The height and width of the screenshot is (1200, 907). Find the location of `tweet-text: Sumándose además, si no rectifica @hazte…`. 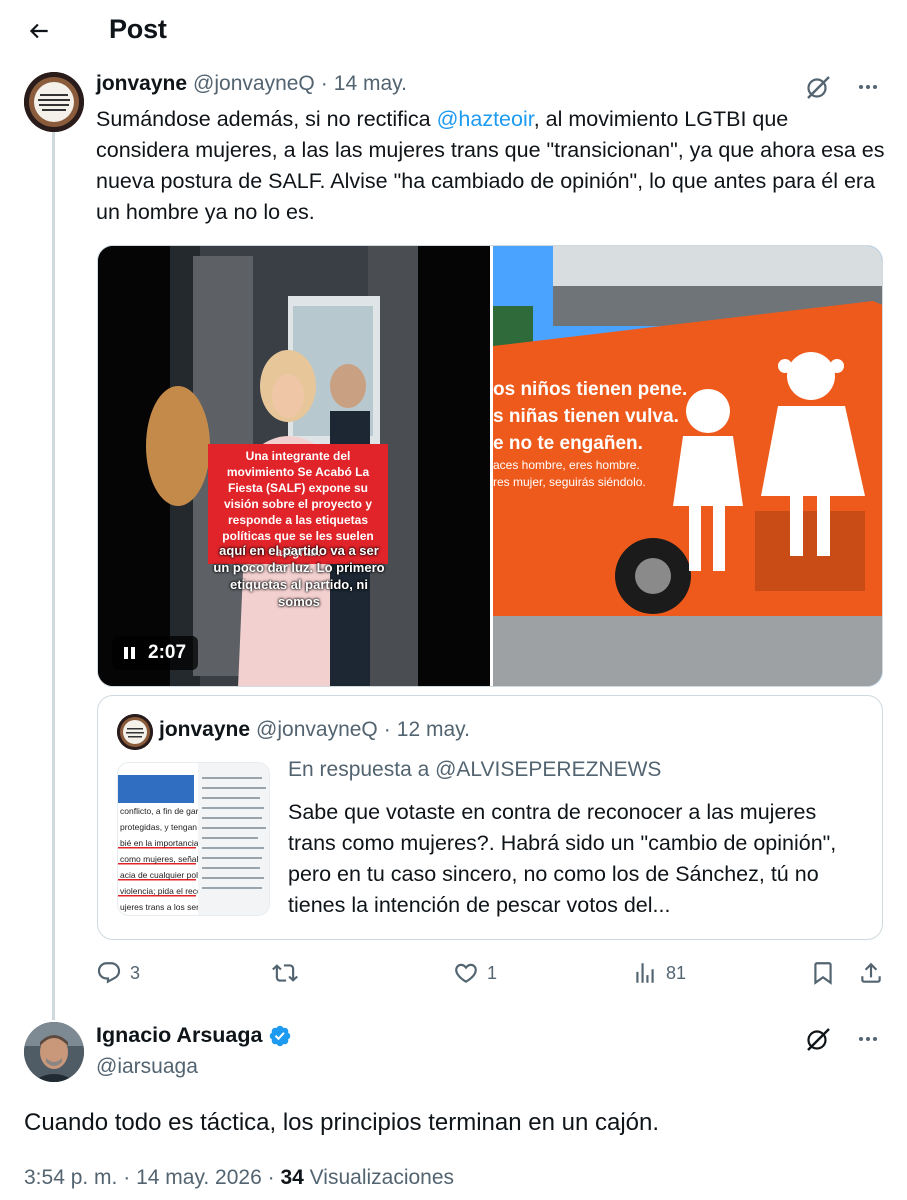

tweet-text: Sumándose además, si no rectifica @hazte… is located at coordinates (491, 166).